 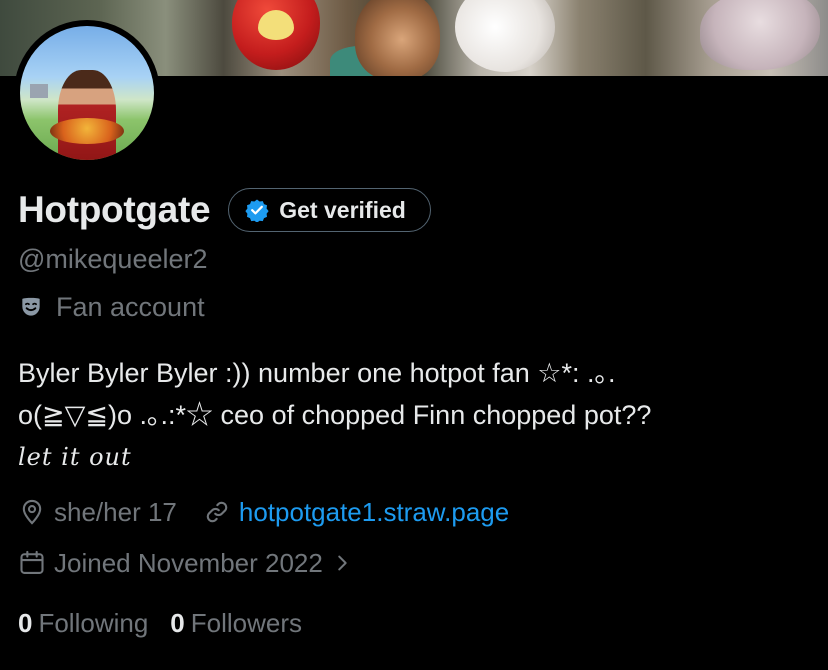 I want to click on category-label: Fan account, so click(x=130, y=306).